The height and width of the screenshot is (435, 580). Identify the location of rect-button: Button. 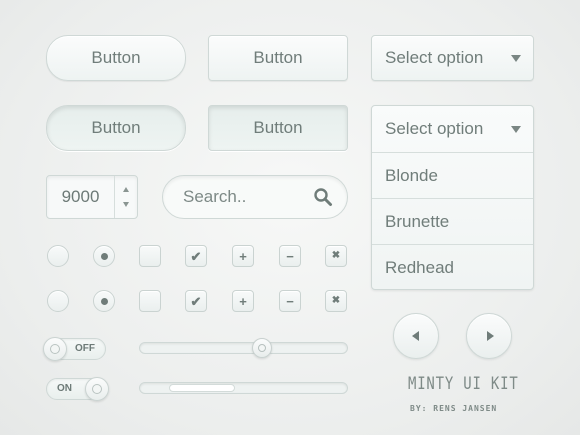
(278, 58).